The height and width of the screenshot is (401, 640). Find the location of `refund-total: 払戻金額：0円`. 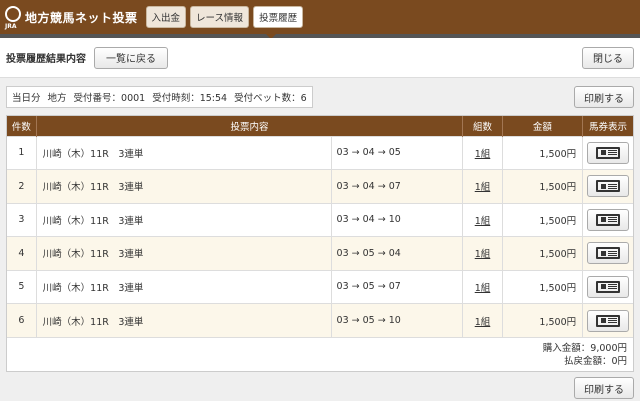

refund-total: 払戻金額：0円 is located at coordinates (595, 361).